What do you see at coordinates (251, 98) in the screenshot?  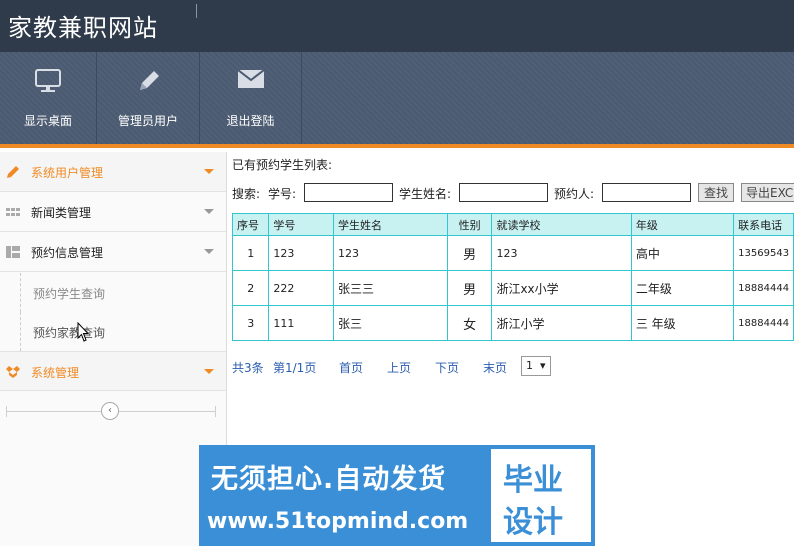 I see `logout-button: 退出登陆` at bounding box center [251, 98].